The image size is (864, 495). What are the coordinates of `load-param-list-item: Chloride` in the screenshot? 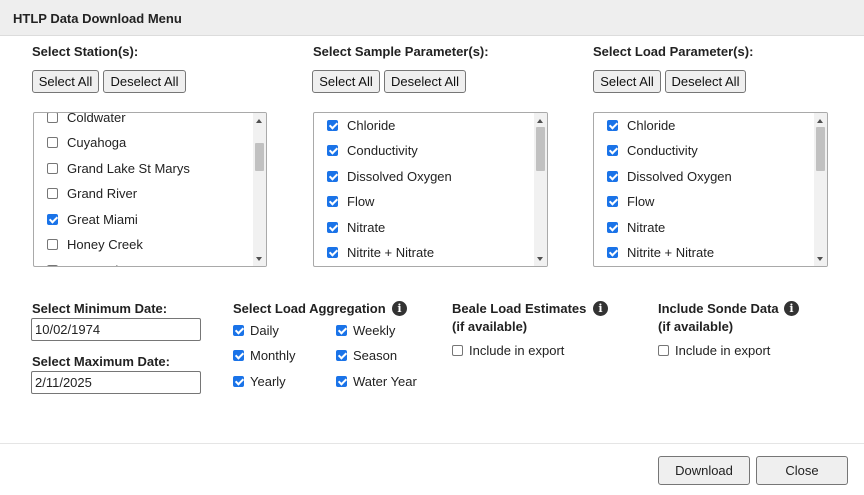 It's located at (664, 125).